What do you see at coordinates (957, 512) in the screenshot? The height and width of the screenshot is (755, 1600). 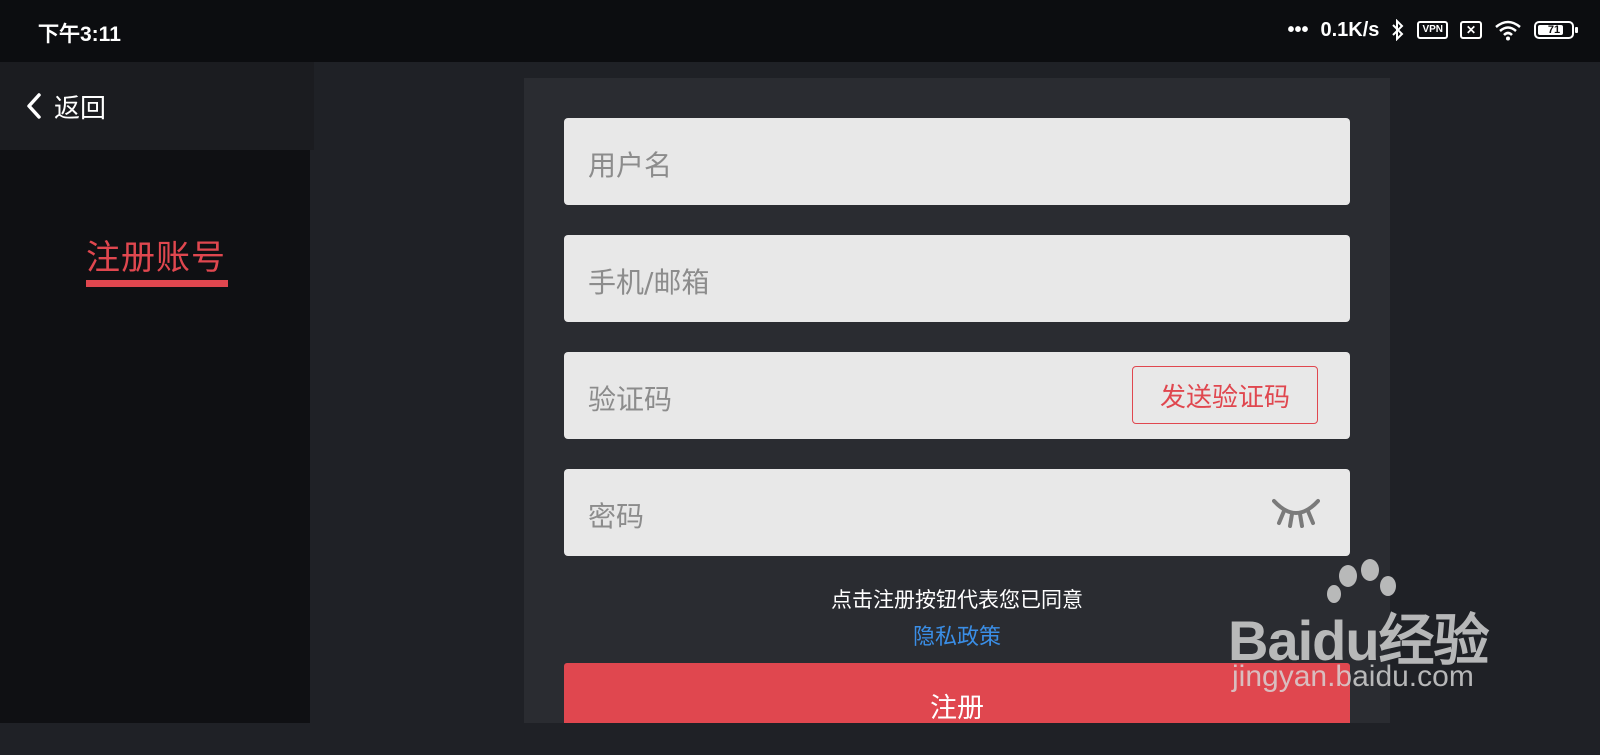 I see `password-field: 密码` at bounding box center [957, 512].